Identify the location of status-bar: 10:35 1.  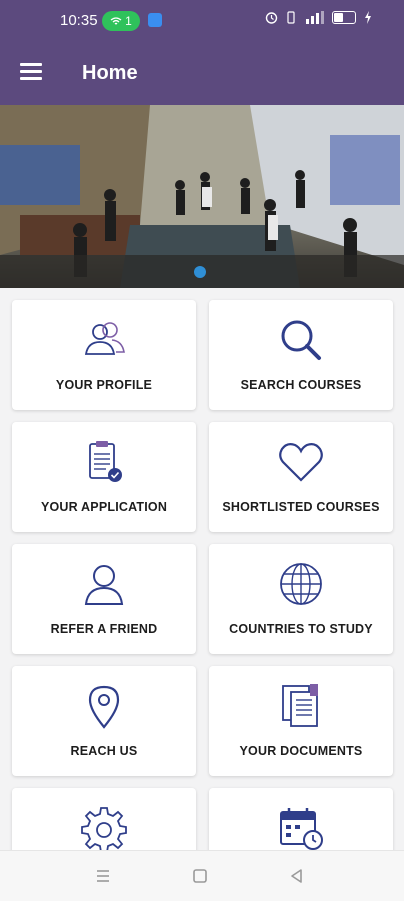
(202, 21).